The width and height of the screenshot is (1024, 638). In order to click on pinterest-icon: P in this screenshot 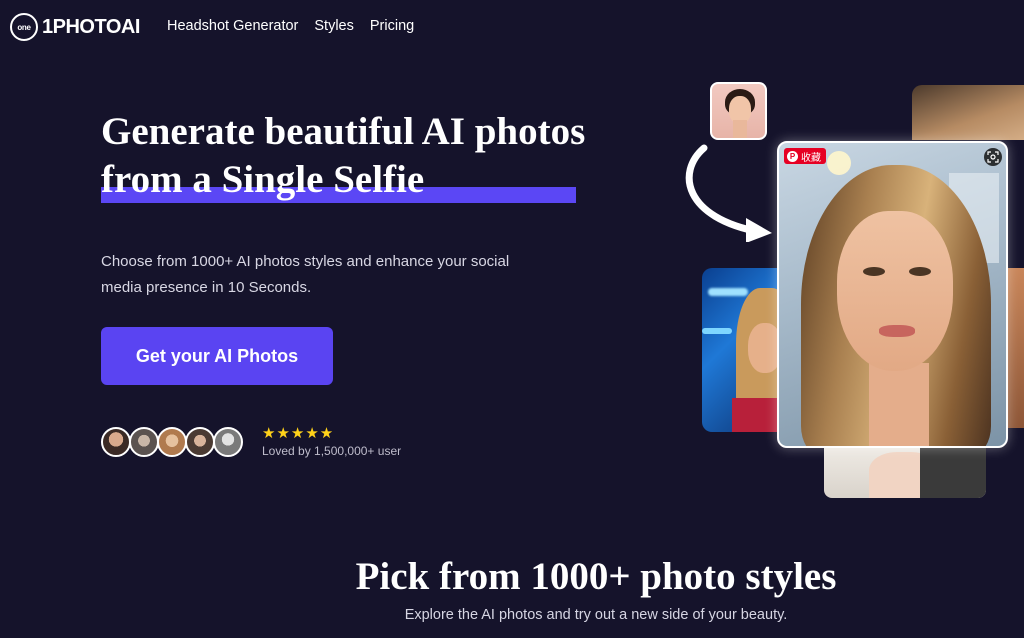, I will do `click(792, 156)`.